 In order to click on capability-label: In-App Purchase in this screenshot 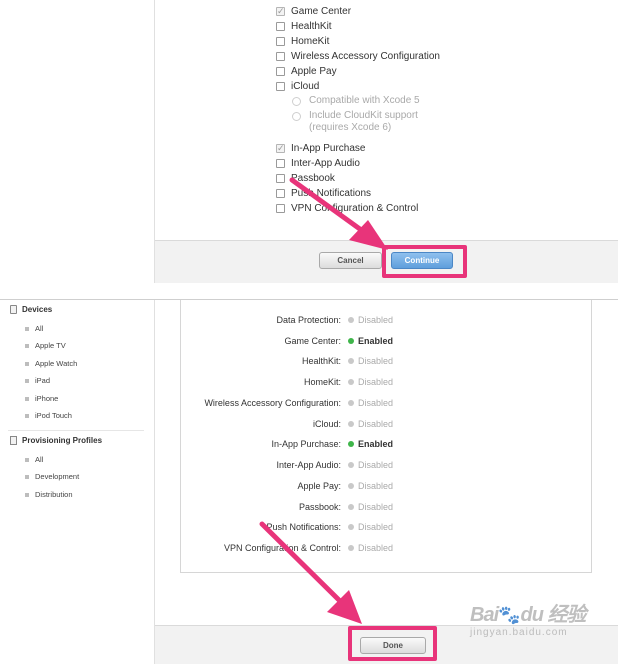, I will do `click(328, 148)`.